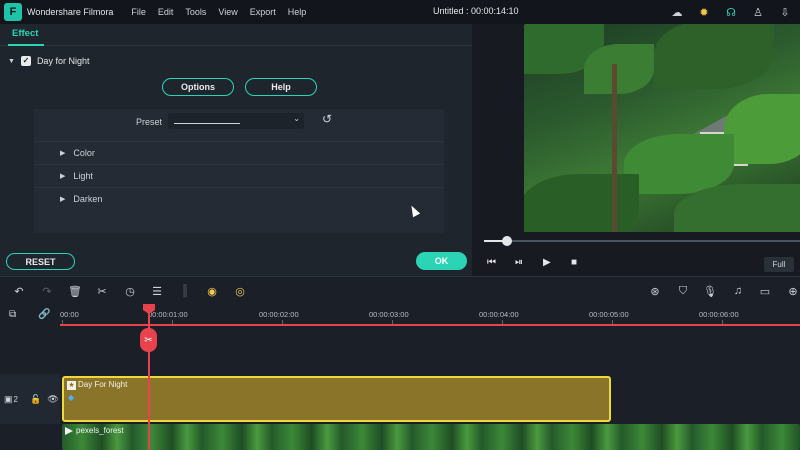 Image resolution: width=800 pixels, height=450 pixels. I want to click on play-pause-icon: ⏯, so click(519, 262).